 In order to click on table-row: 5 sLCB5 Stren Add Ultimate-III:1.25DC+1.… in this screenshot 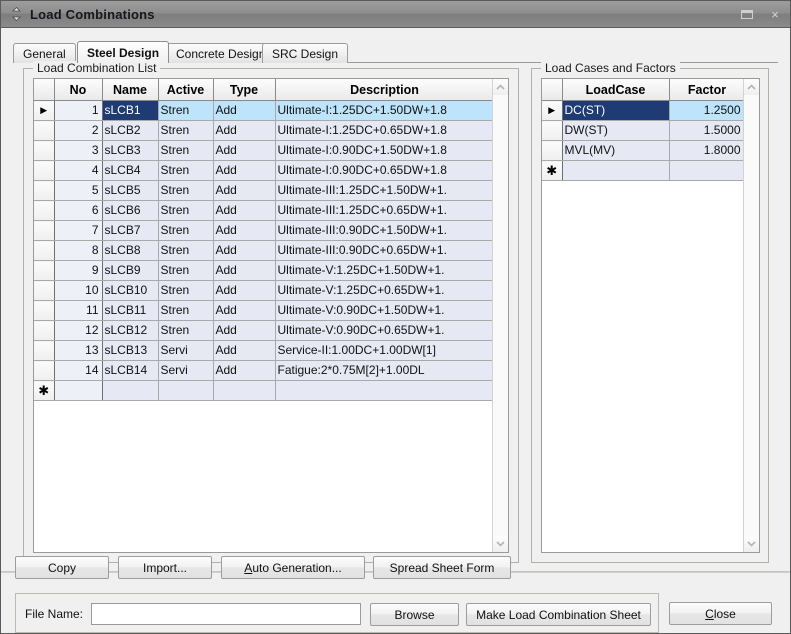, I will do `click(264, 190)`.